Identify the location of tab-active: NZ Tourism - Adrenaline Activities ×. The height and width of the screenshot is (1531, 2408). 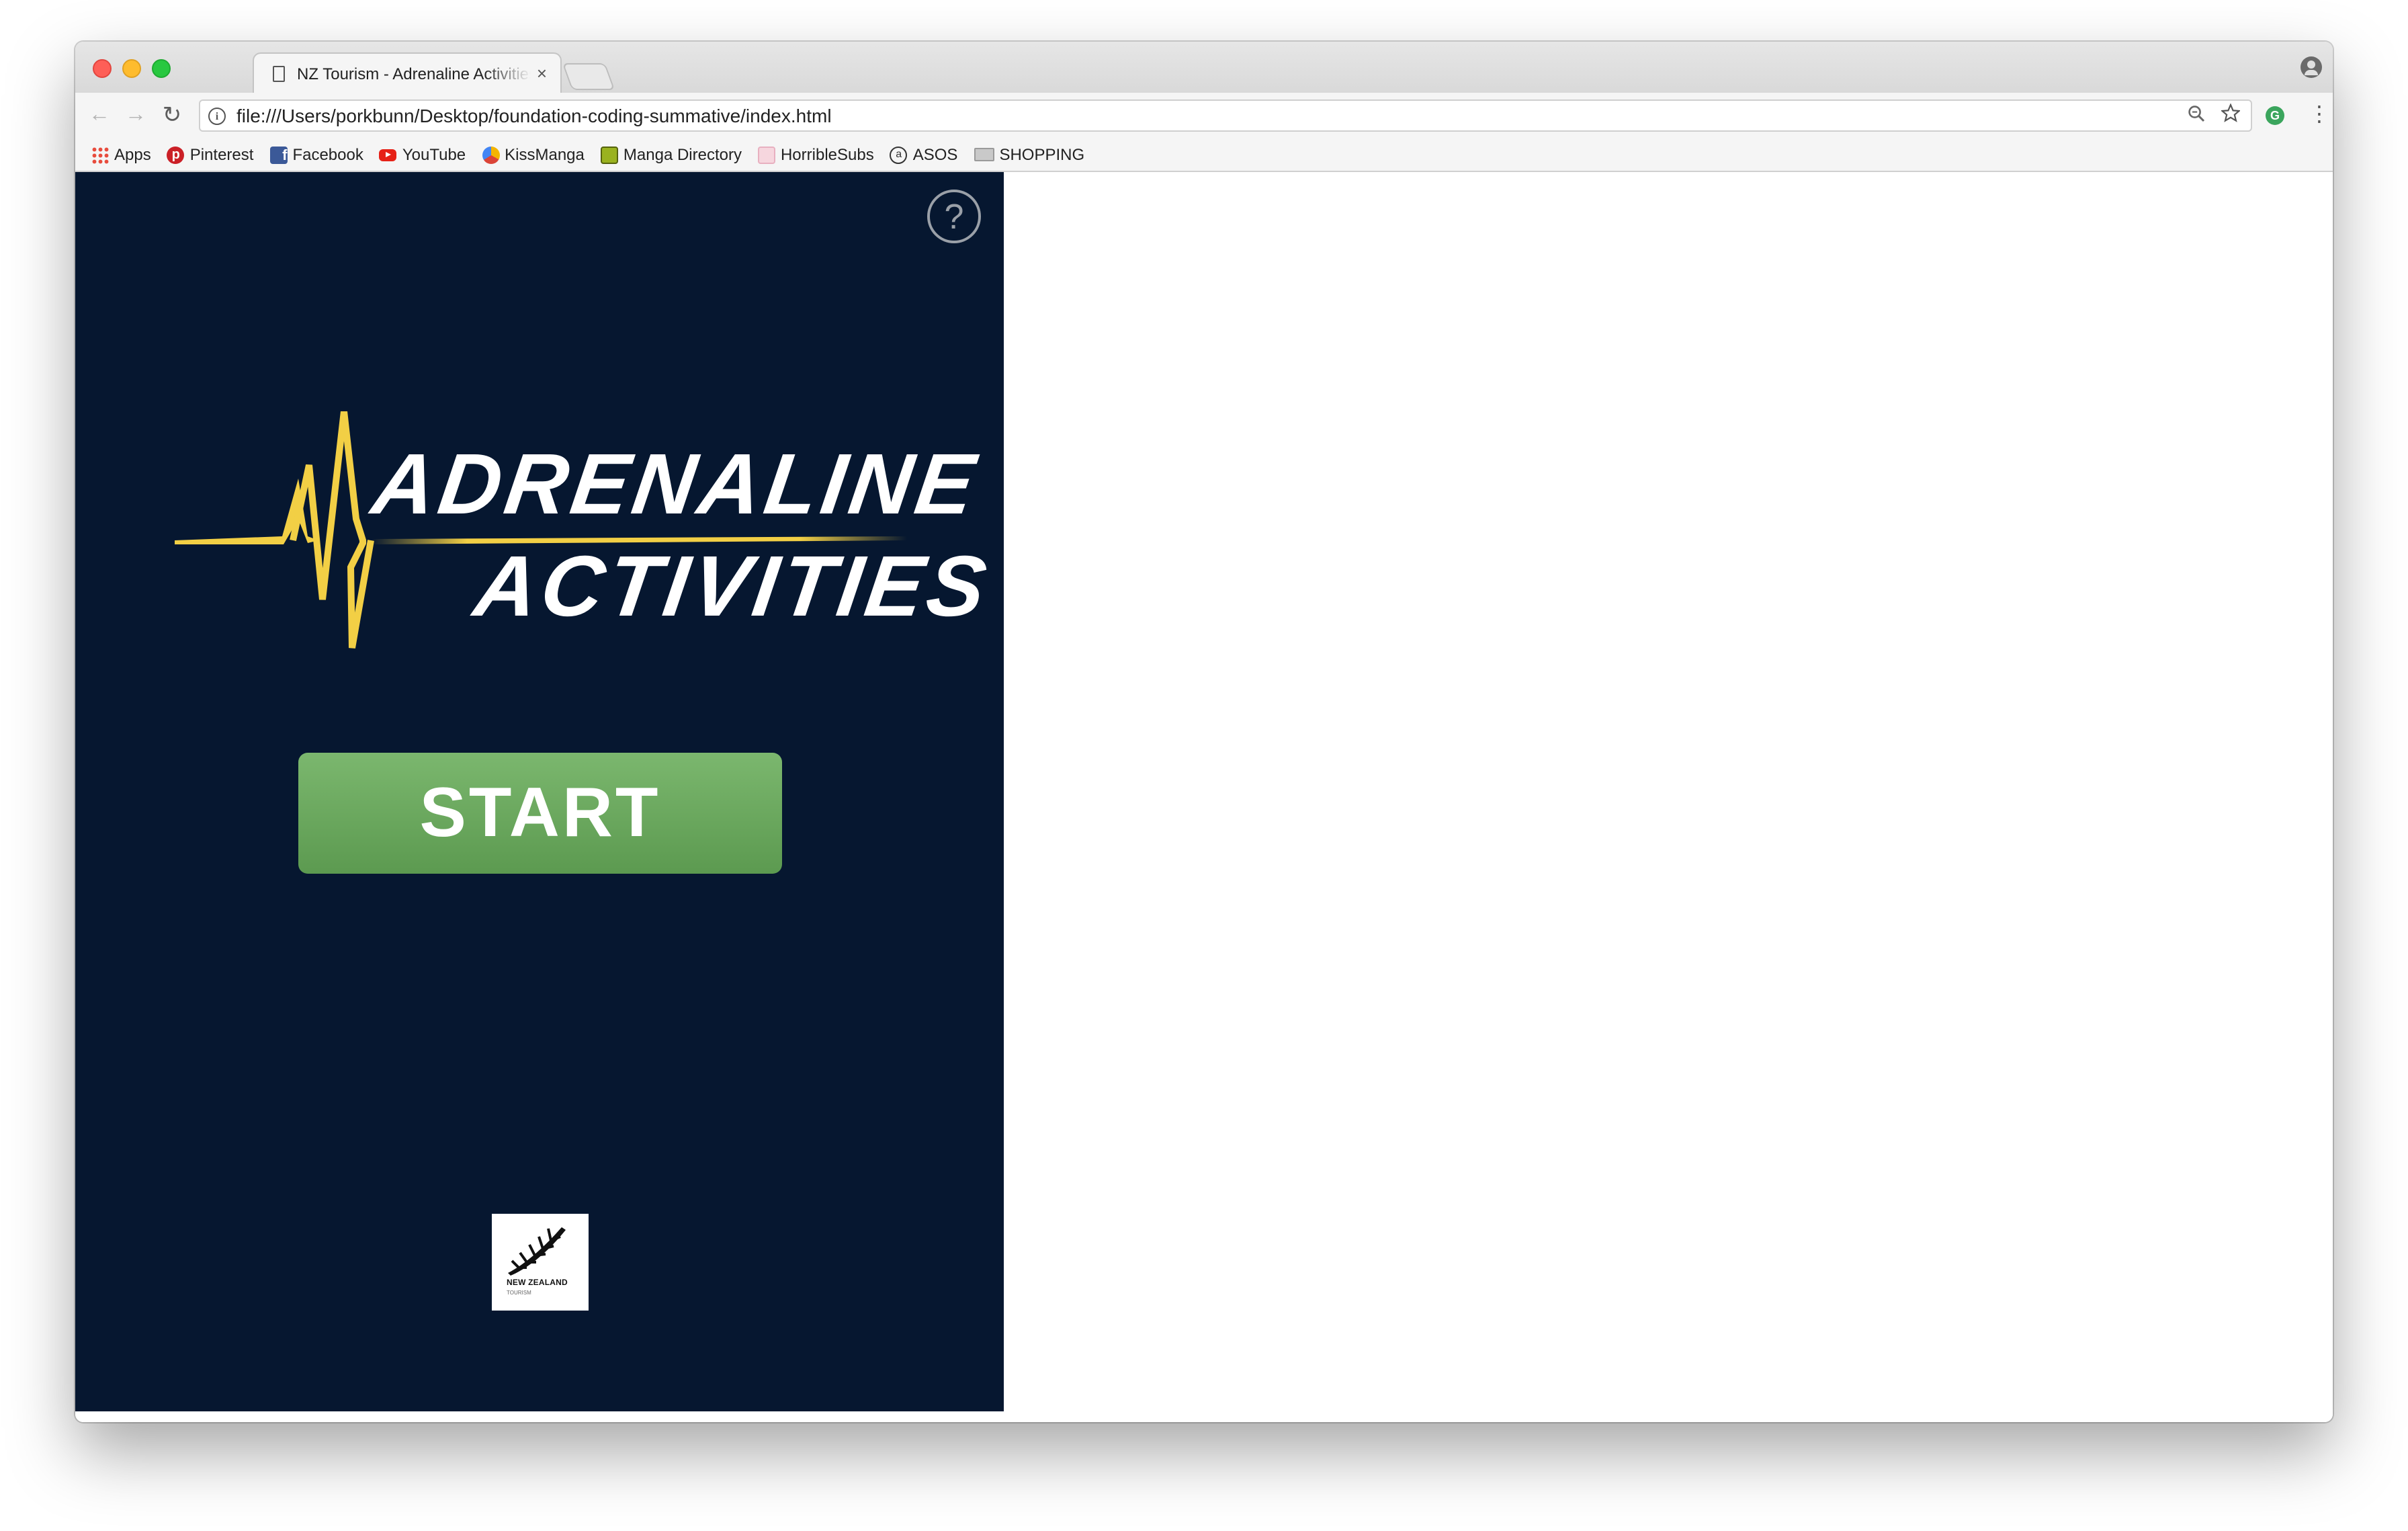
(407, 72).